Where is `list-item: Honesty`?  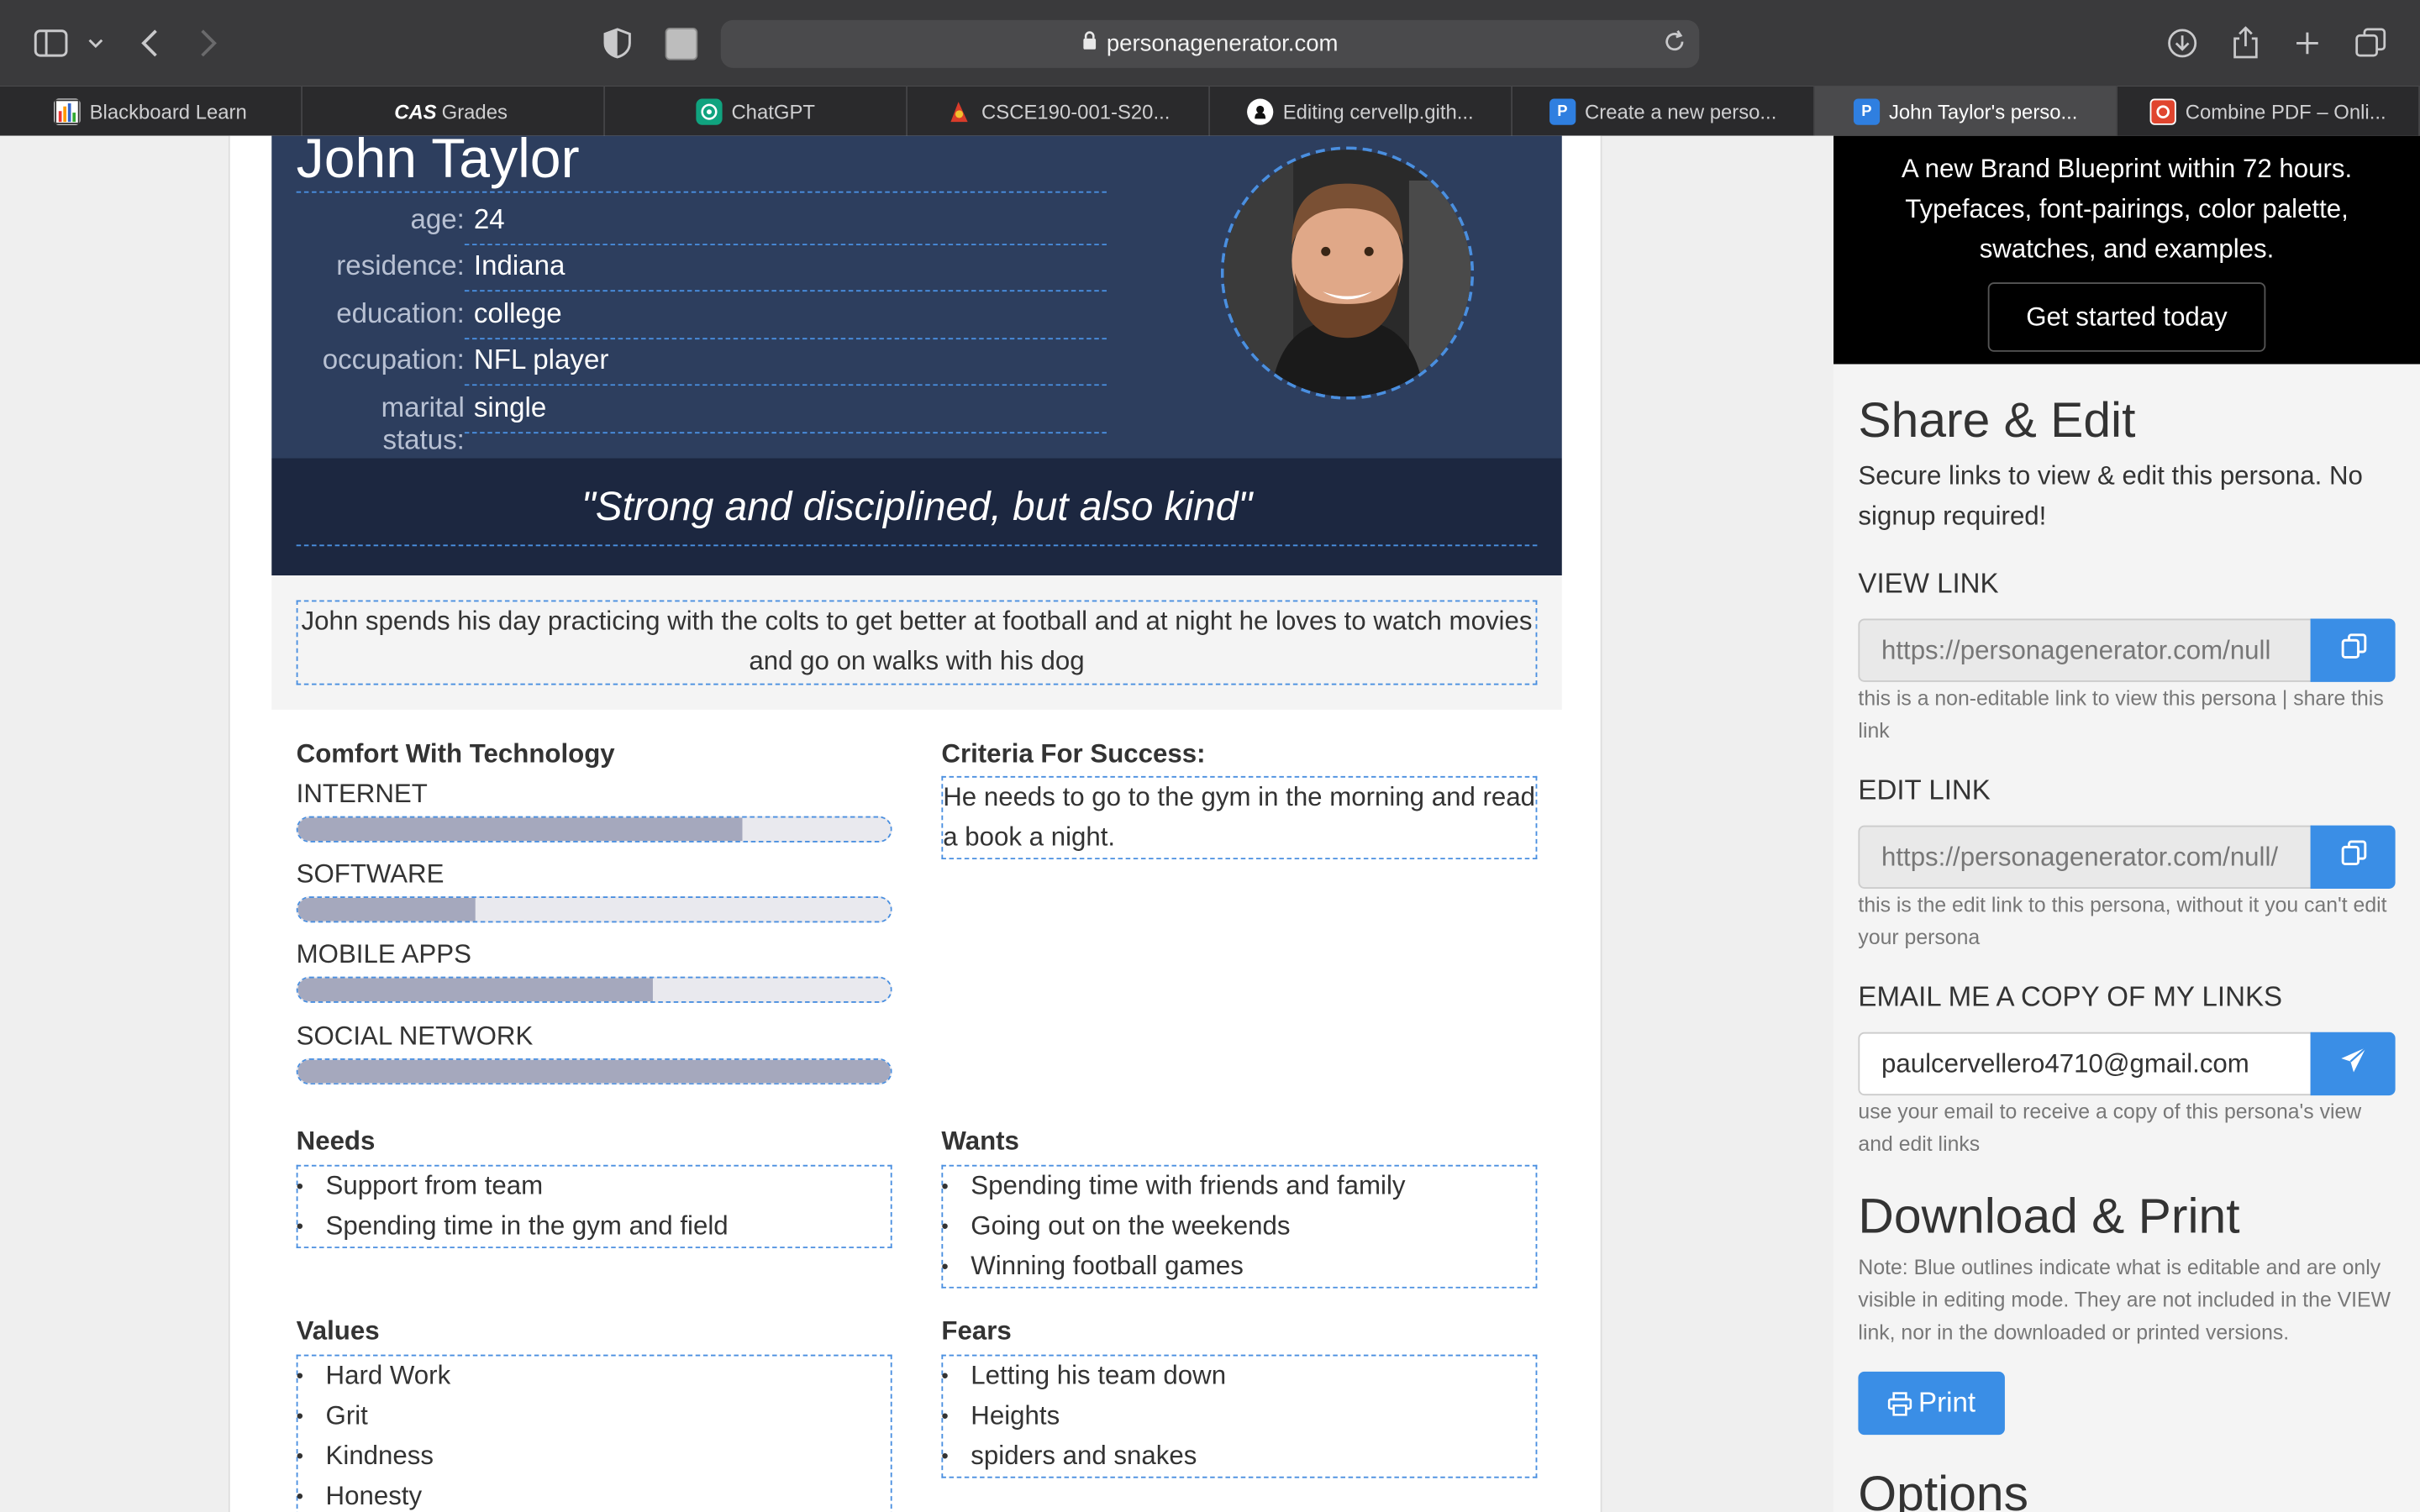
list-item: Honesty is located at coordinates (594, 1494).